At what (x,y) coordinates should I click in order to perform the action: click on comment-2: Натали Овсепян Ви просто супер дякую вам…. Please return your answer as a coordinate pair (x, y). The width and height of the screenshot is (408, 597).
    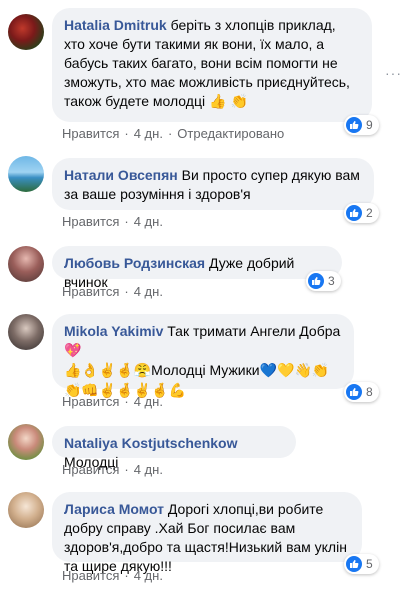
    Looking at the image, I should click on (204, 190).